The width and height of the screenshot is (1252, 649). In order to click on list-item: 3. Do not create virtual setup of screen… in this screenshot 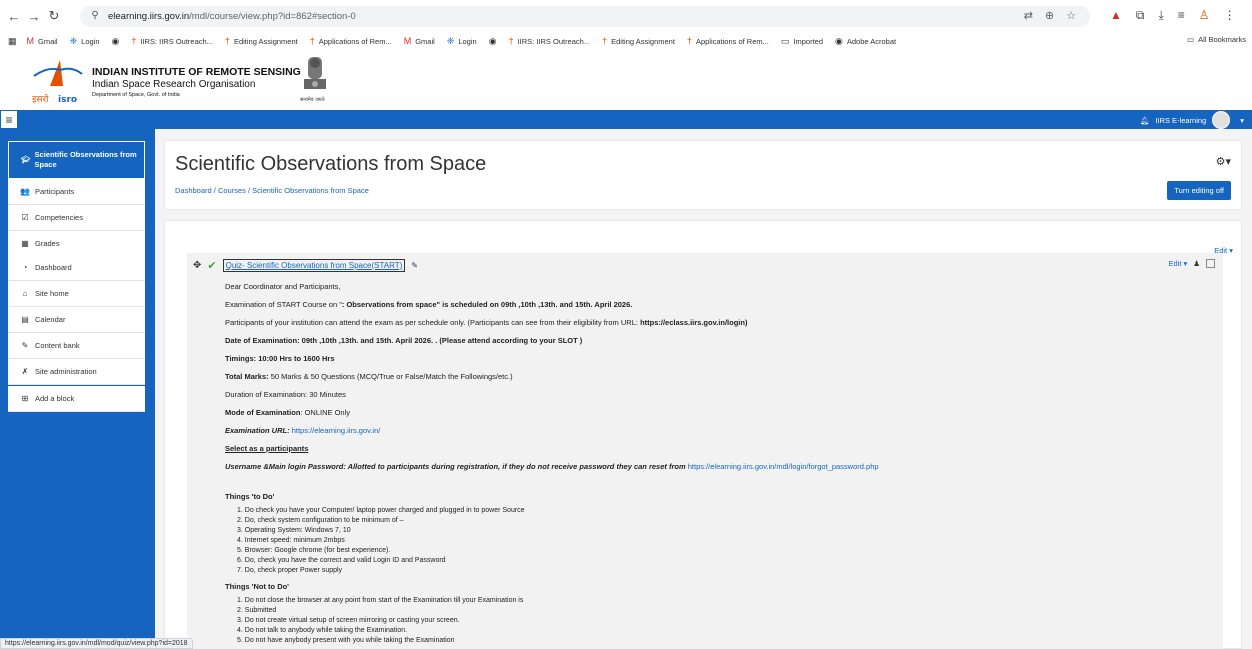, I will do `click(348, 620)`.